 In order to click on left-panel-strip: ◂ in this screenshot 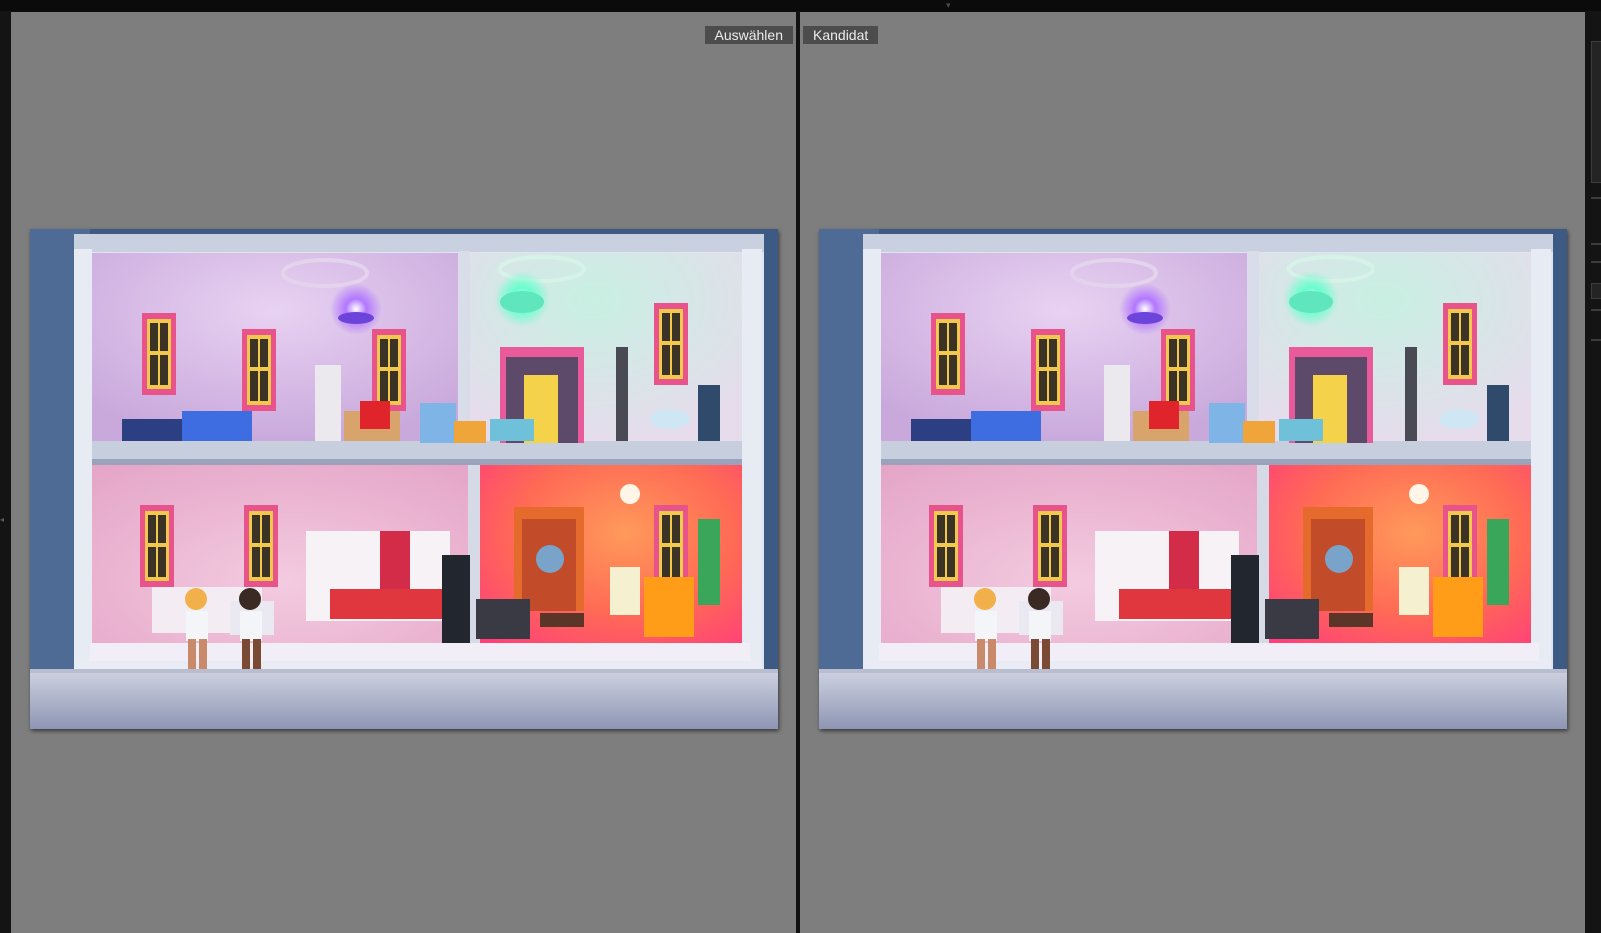, I will do `click(5, 472)`.